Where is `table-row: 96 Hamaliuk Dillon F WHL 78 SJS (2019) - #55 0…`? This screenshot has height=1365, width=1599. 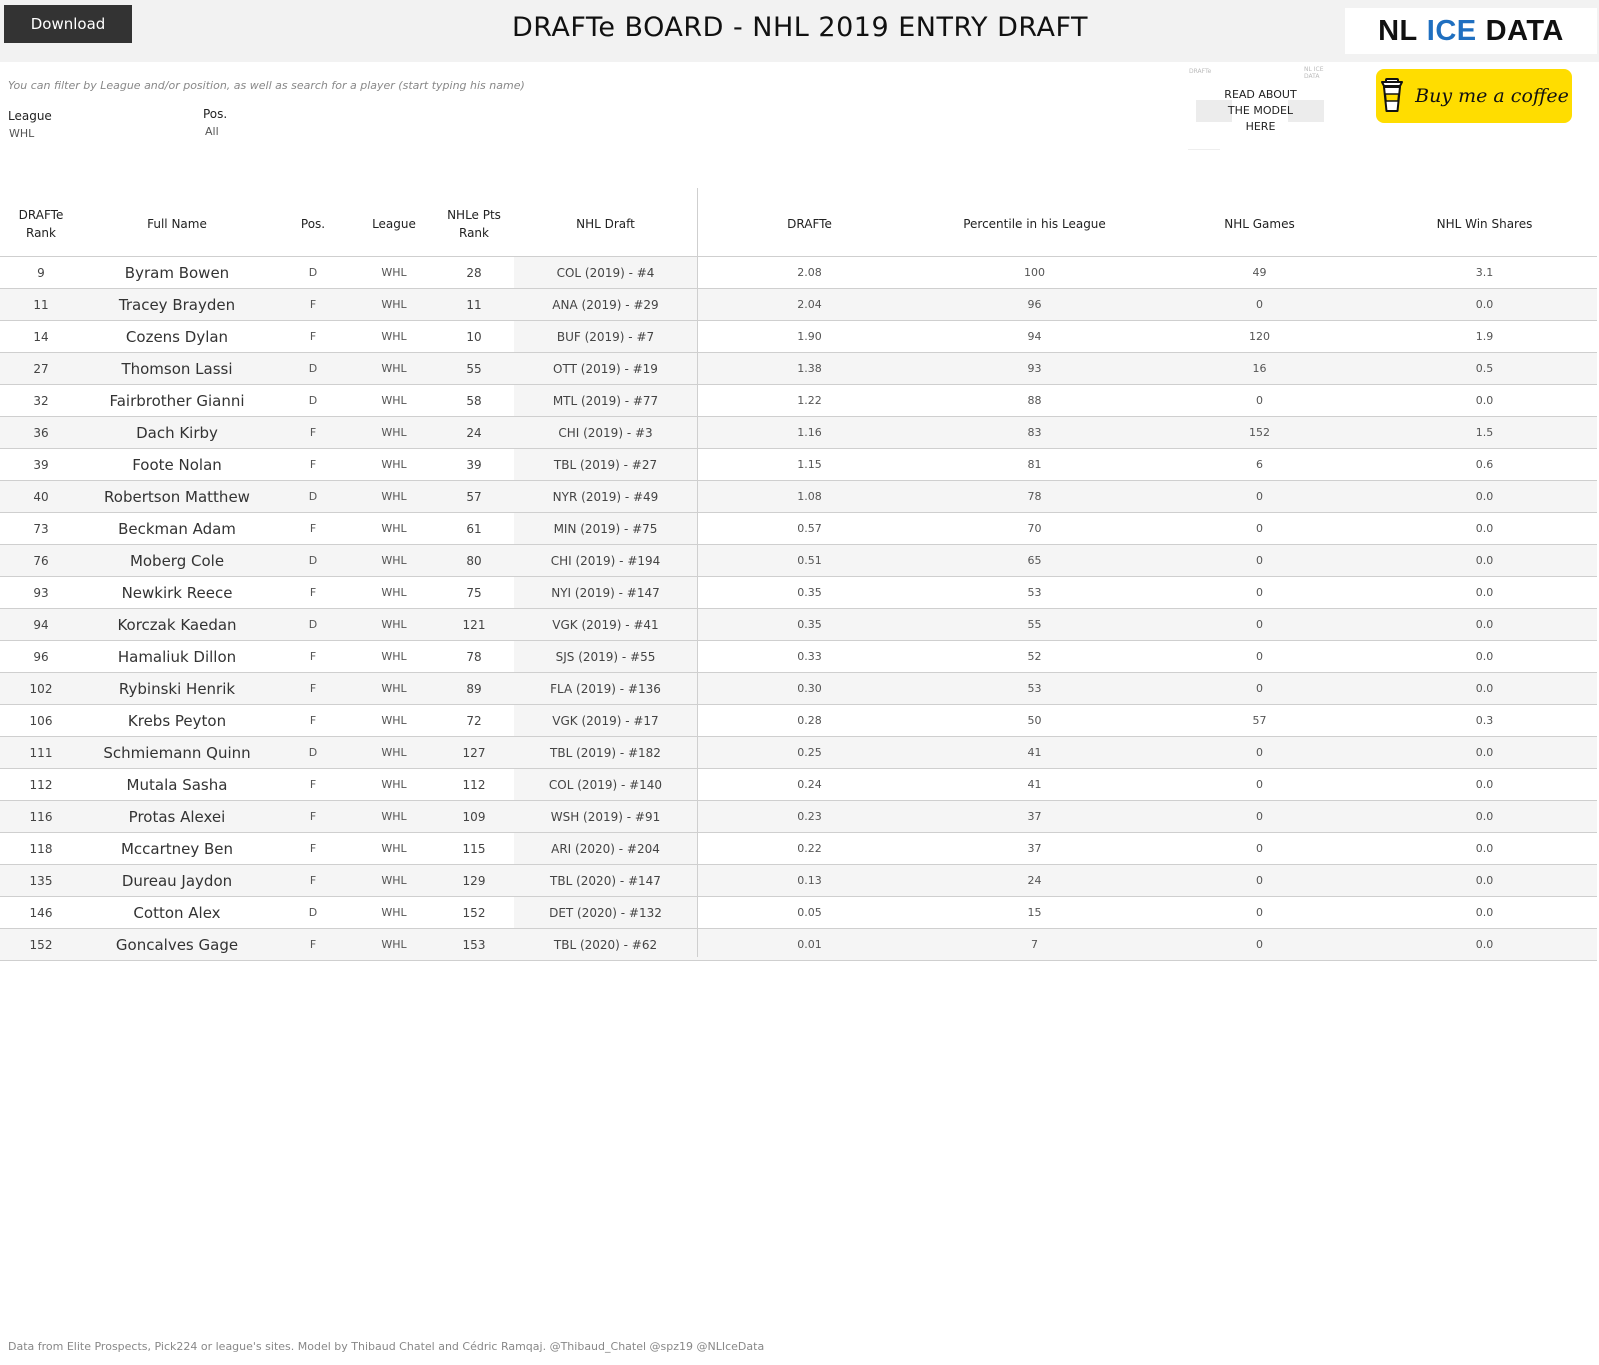 table-row: 96 Hamaliuk Dillon F WHL 78 SJS (2019) - #55 0… is located at coordinates (798, 657).